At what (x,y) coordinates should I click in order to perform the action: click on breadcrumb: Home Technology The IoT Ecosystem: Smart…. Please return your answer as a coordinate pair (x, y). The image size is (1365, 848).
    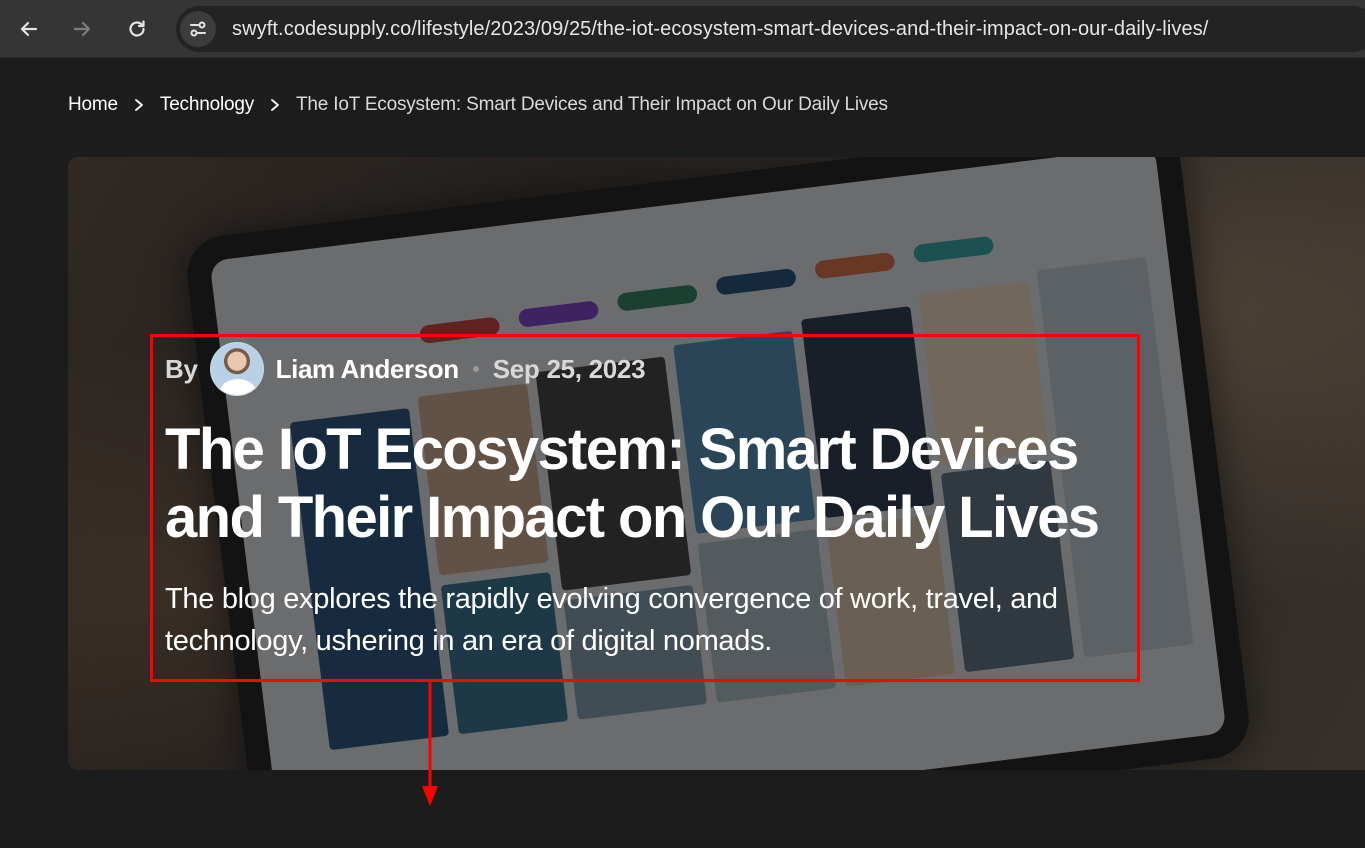
    Looking at the image, I should click on (478, 105).